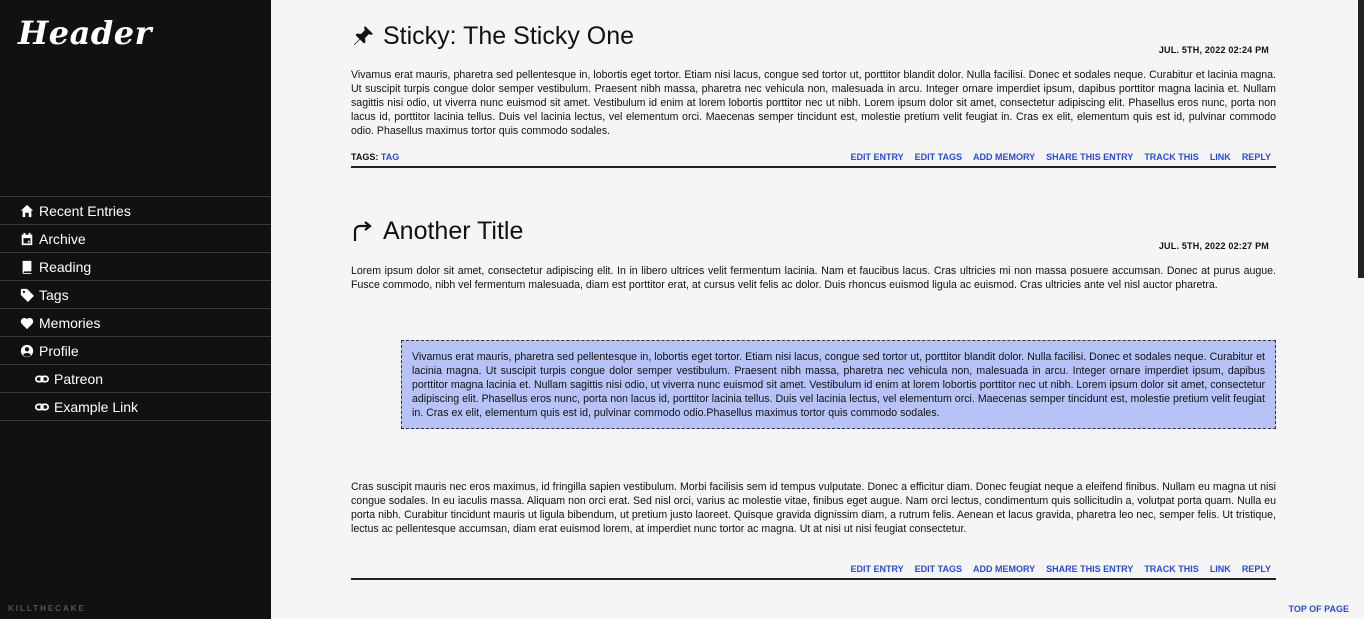 This screenshot has height=619, width=1364. Describe the element at coordinates (1213, 50) in the screenshot. I see `entry-date: JUL. 5TH, 2022 02:24 PM` at that location.